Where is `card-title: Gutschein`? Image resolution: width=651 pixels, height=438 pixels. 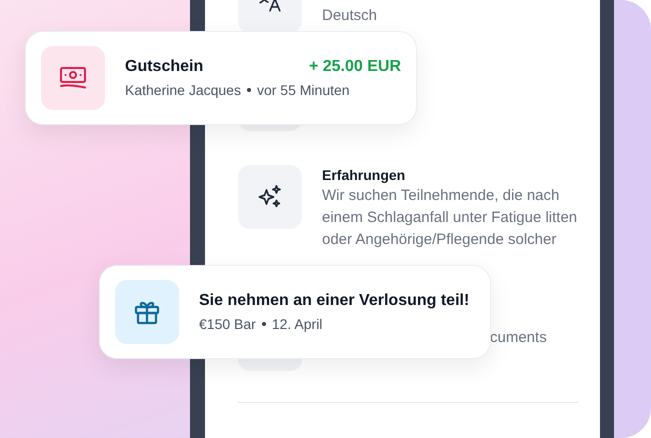 card-title: Gutschein is located at coordinates (164, 67).